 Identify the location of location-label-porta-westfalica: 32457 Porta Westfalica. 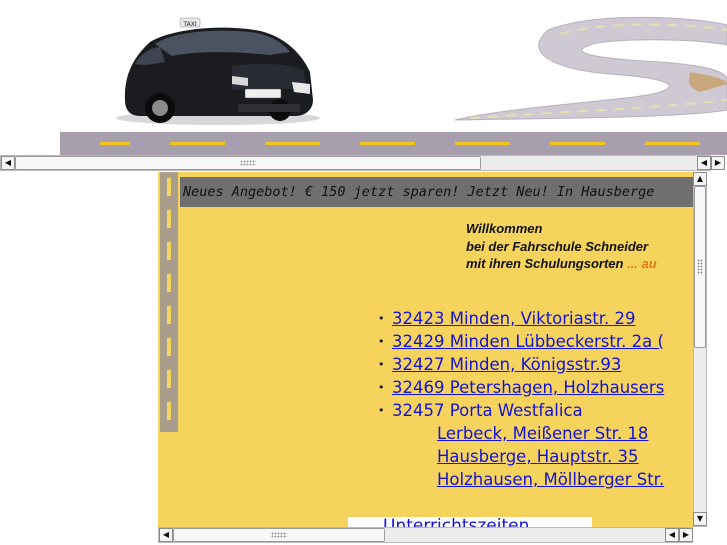
(487, 410).